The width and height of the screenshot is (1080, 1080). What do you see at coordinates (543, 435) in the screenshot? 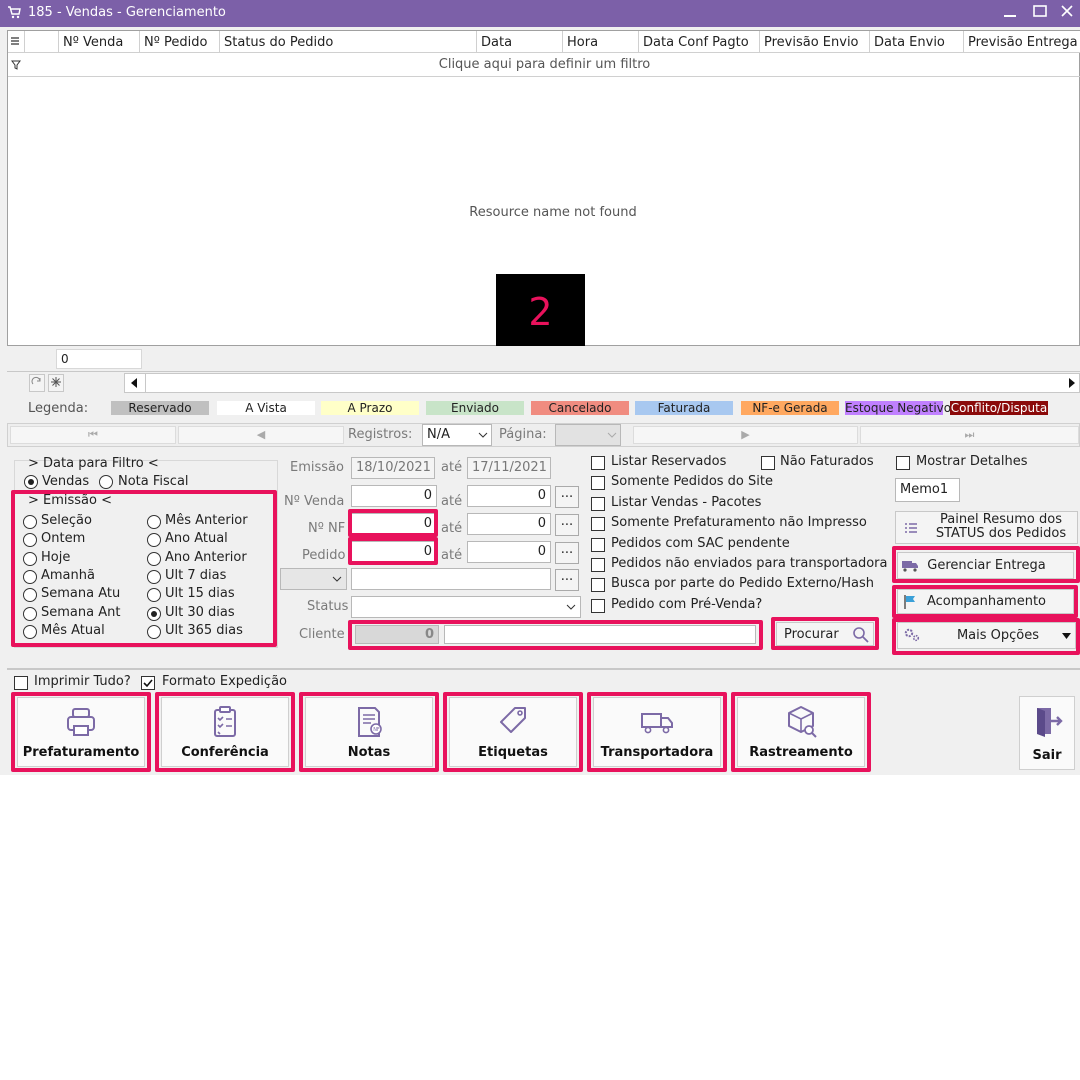
I see `pagination-bar: ⏮ ◀ Registros: N/A Página: ▶ ⏭` at bounding box center [543, 435].